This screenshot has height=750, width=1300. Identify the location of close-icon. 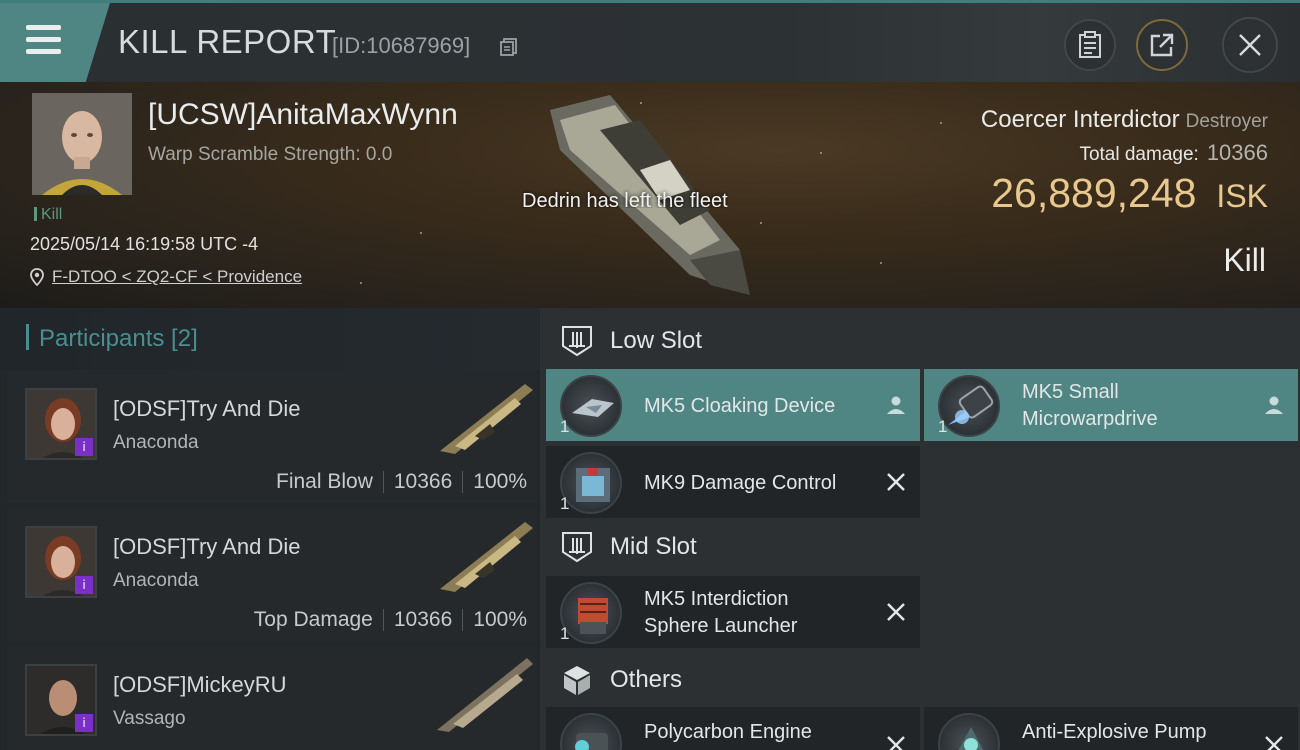
(1250, 45).